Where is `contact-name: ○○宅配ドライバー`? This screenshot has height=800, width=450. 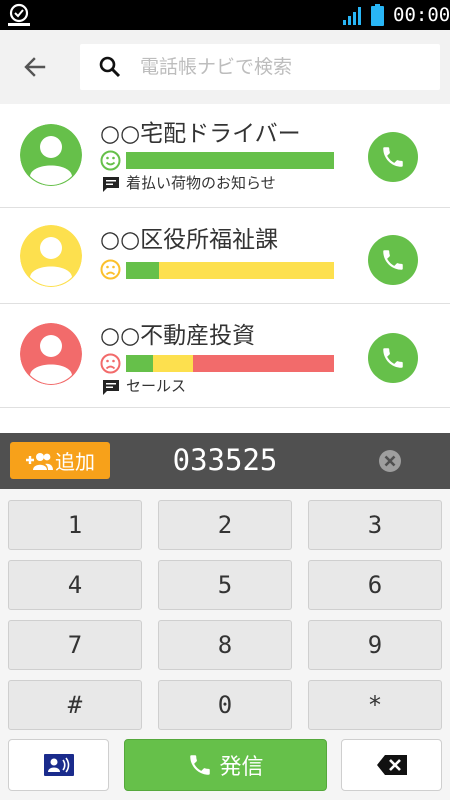 contact-name: ○○宅配ドライバー is located at coordinates (200, 134).